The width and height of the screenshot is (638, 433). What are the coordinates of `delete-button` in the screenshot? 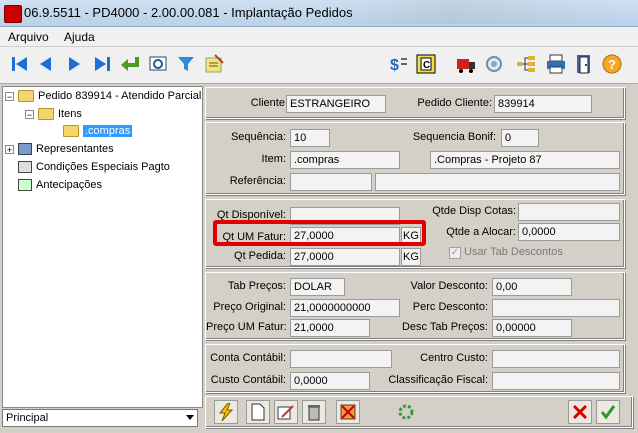 It's located at (314, 412).